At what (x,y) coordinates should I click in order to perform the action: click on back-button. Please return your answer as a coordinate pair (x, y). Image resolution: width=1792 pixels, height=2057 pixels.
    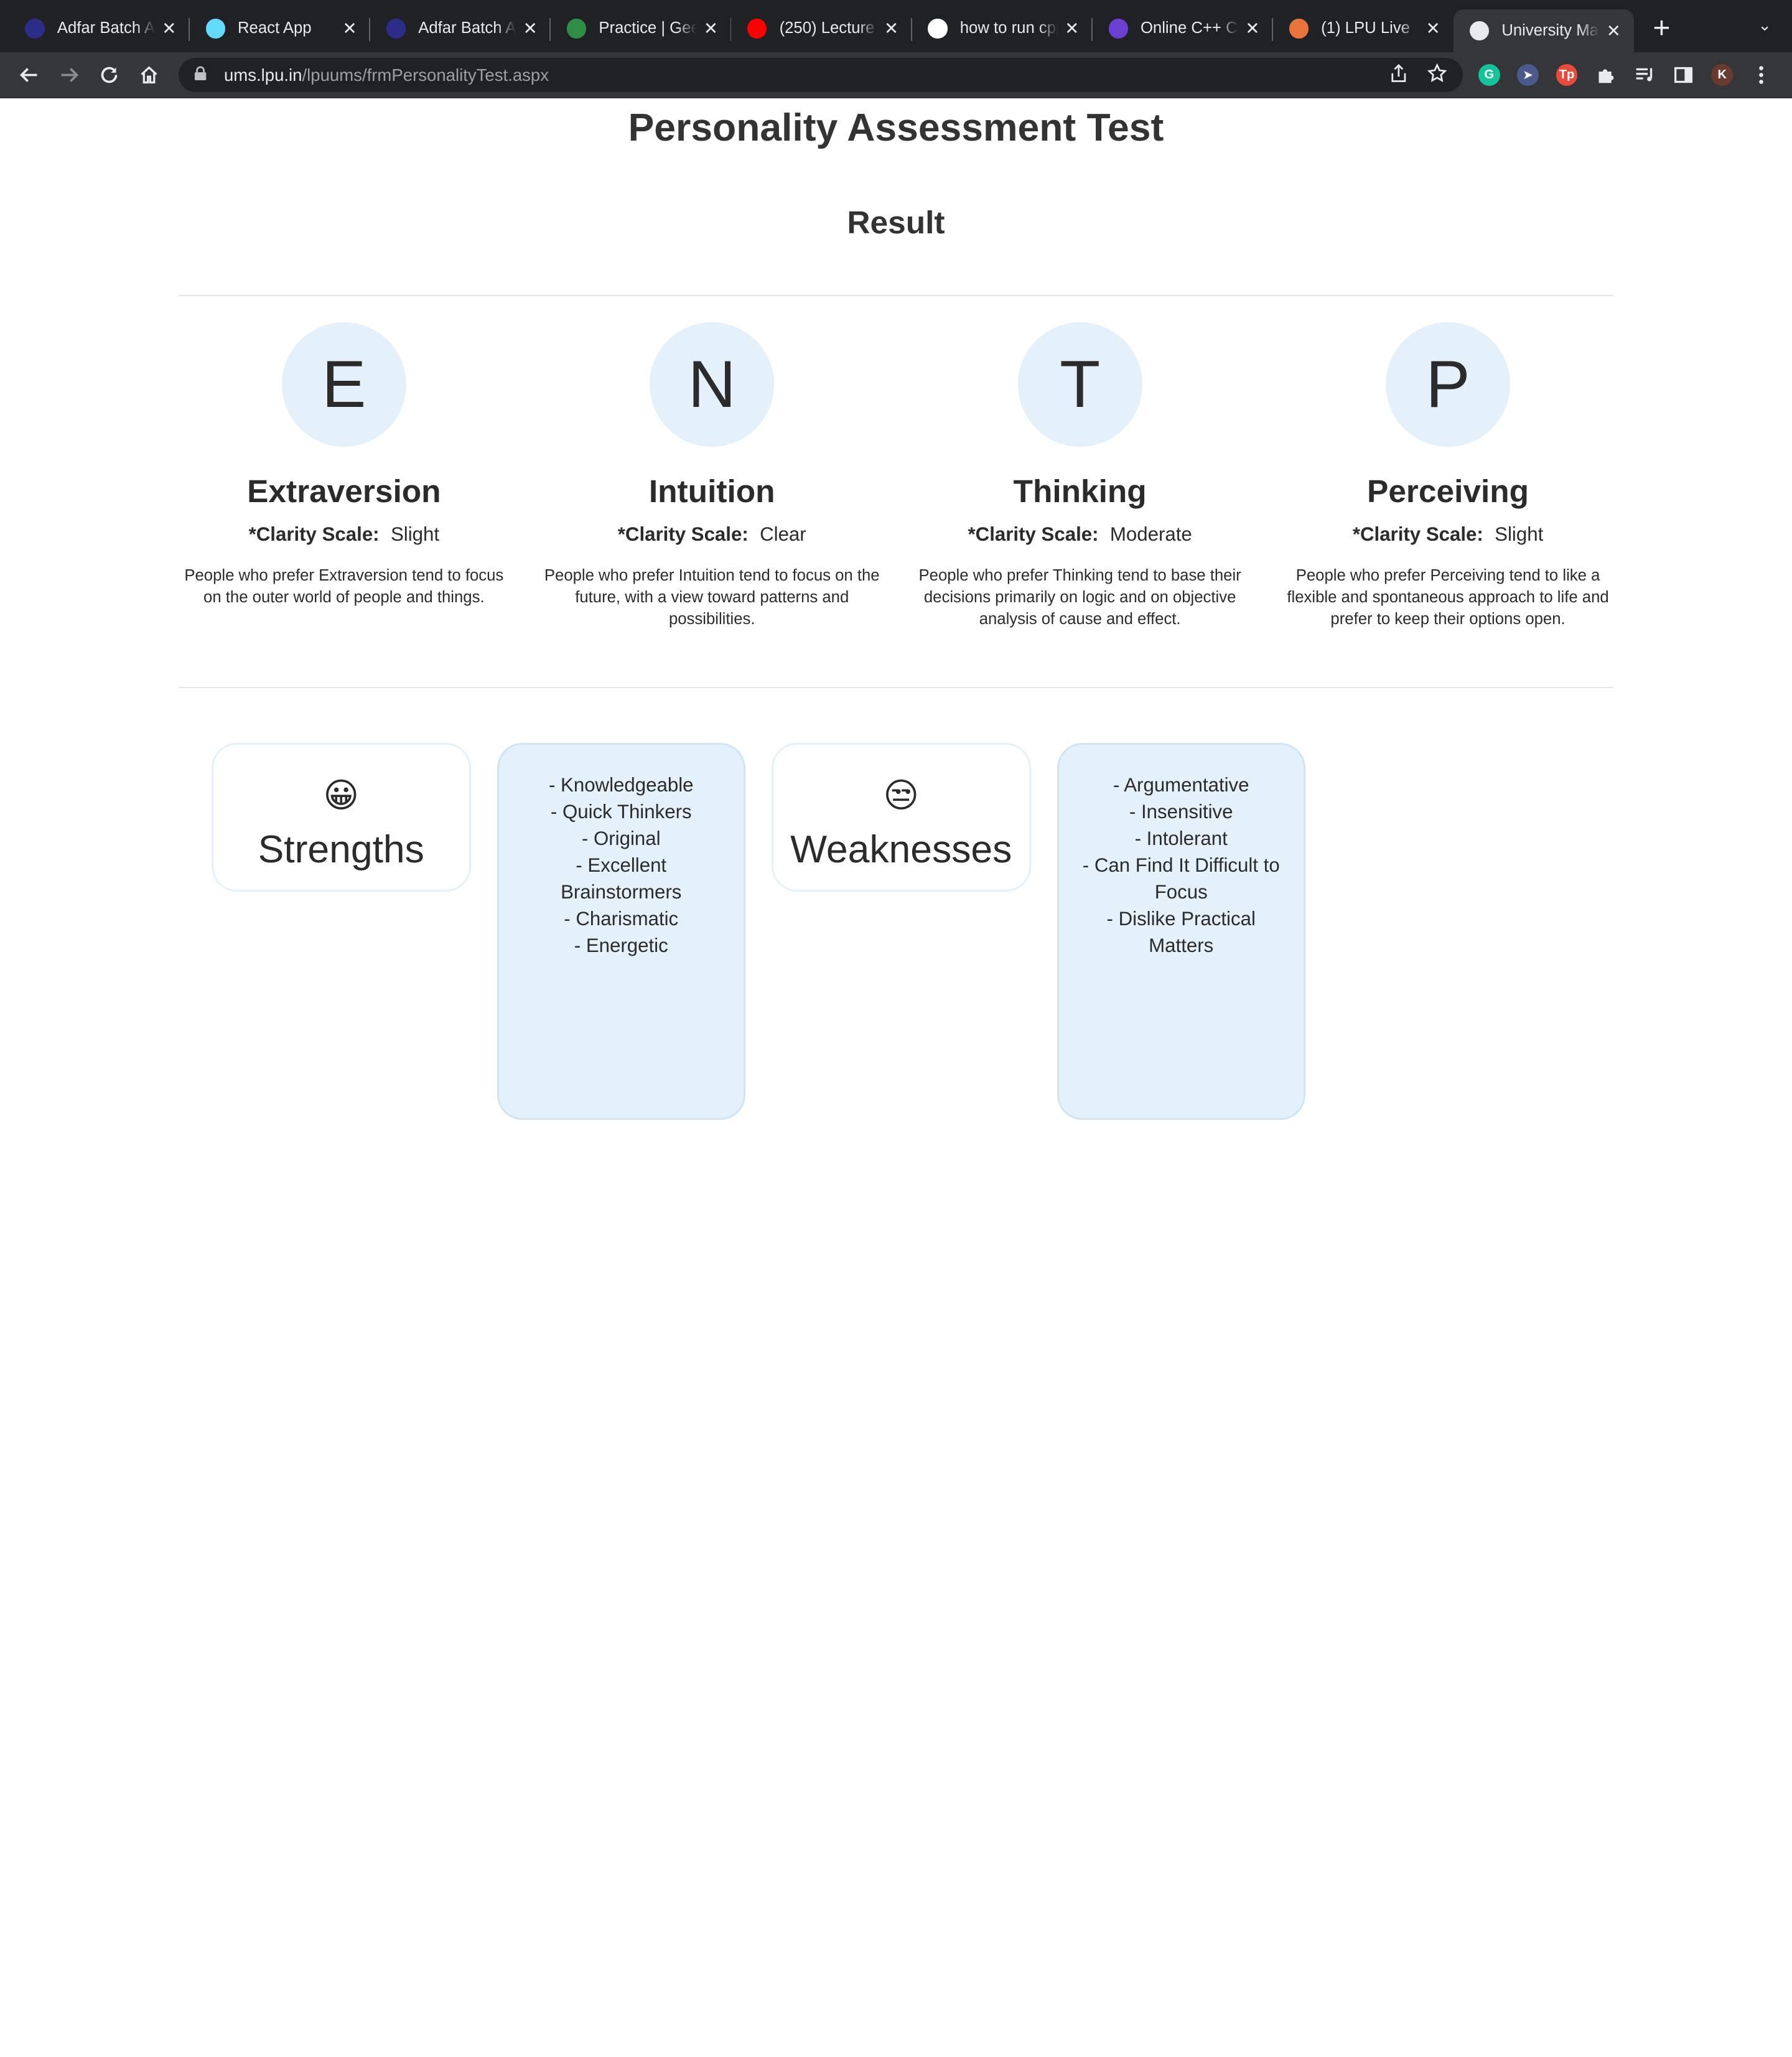
    Looking at the image, I should click on (29, 75).